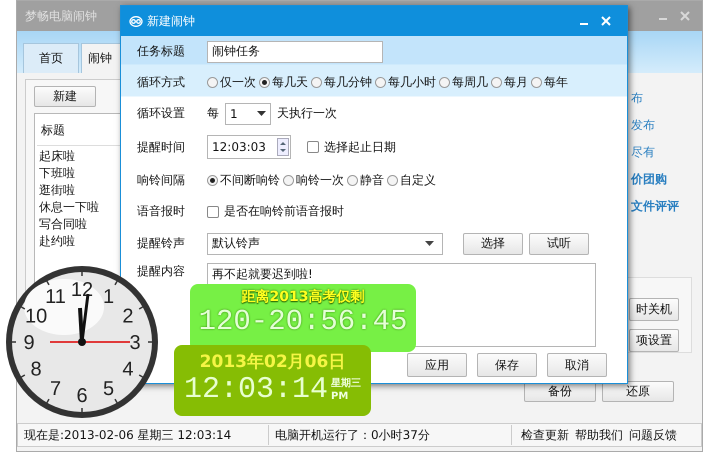  What do you see at coordinates (108, 297) in the screenshot?
I see `clock-numeral: 1` at bounding box center [108, 297].